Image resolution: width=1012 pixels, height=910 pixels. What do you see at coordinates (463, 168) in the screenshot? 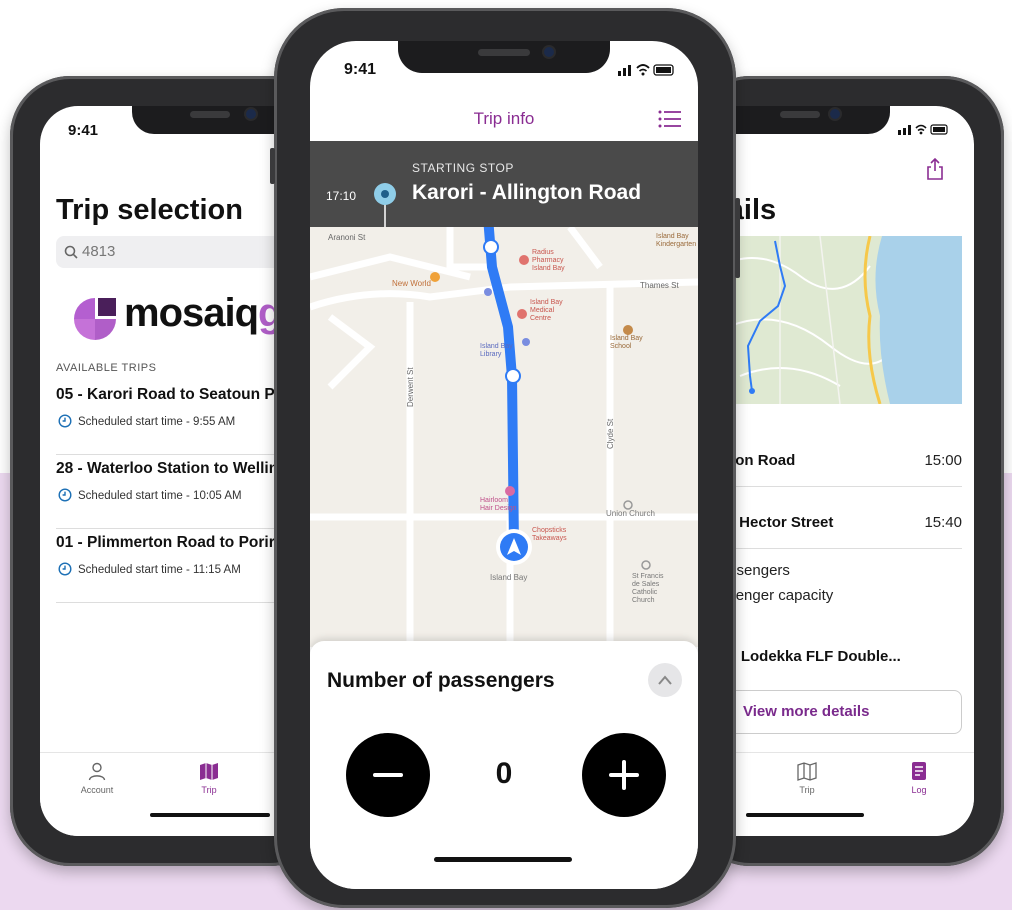
I see `starting-stop-label: STARTING STOP` at bounding box center [463, 168].